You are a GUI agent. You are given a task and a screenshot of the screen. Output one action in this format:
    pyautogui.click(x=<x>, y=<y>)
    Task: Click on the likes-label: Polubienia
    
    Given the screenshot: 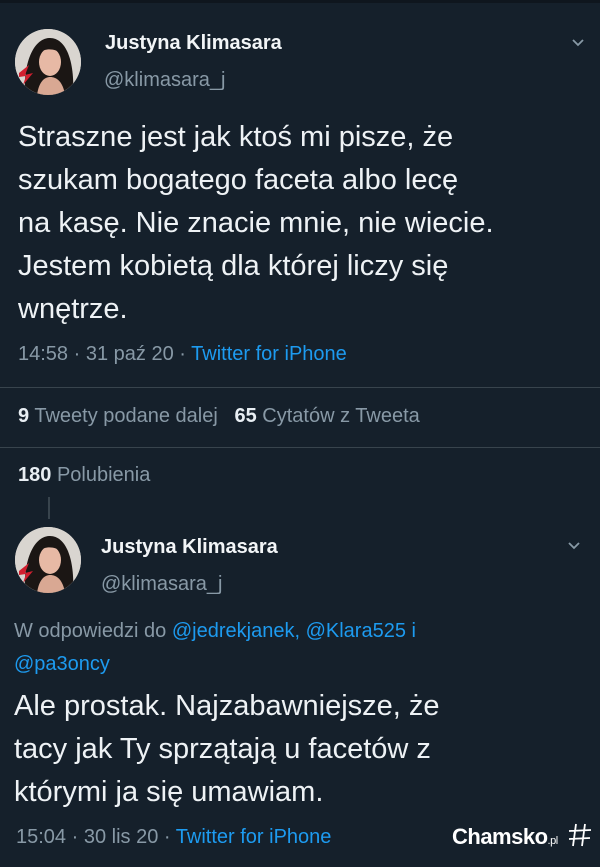 What is the action you would take?
    pyautogui.click(x=103, y=475)
    